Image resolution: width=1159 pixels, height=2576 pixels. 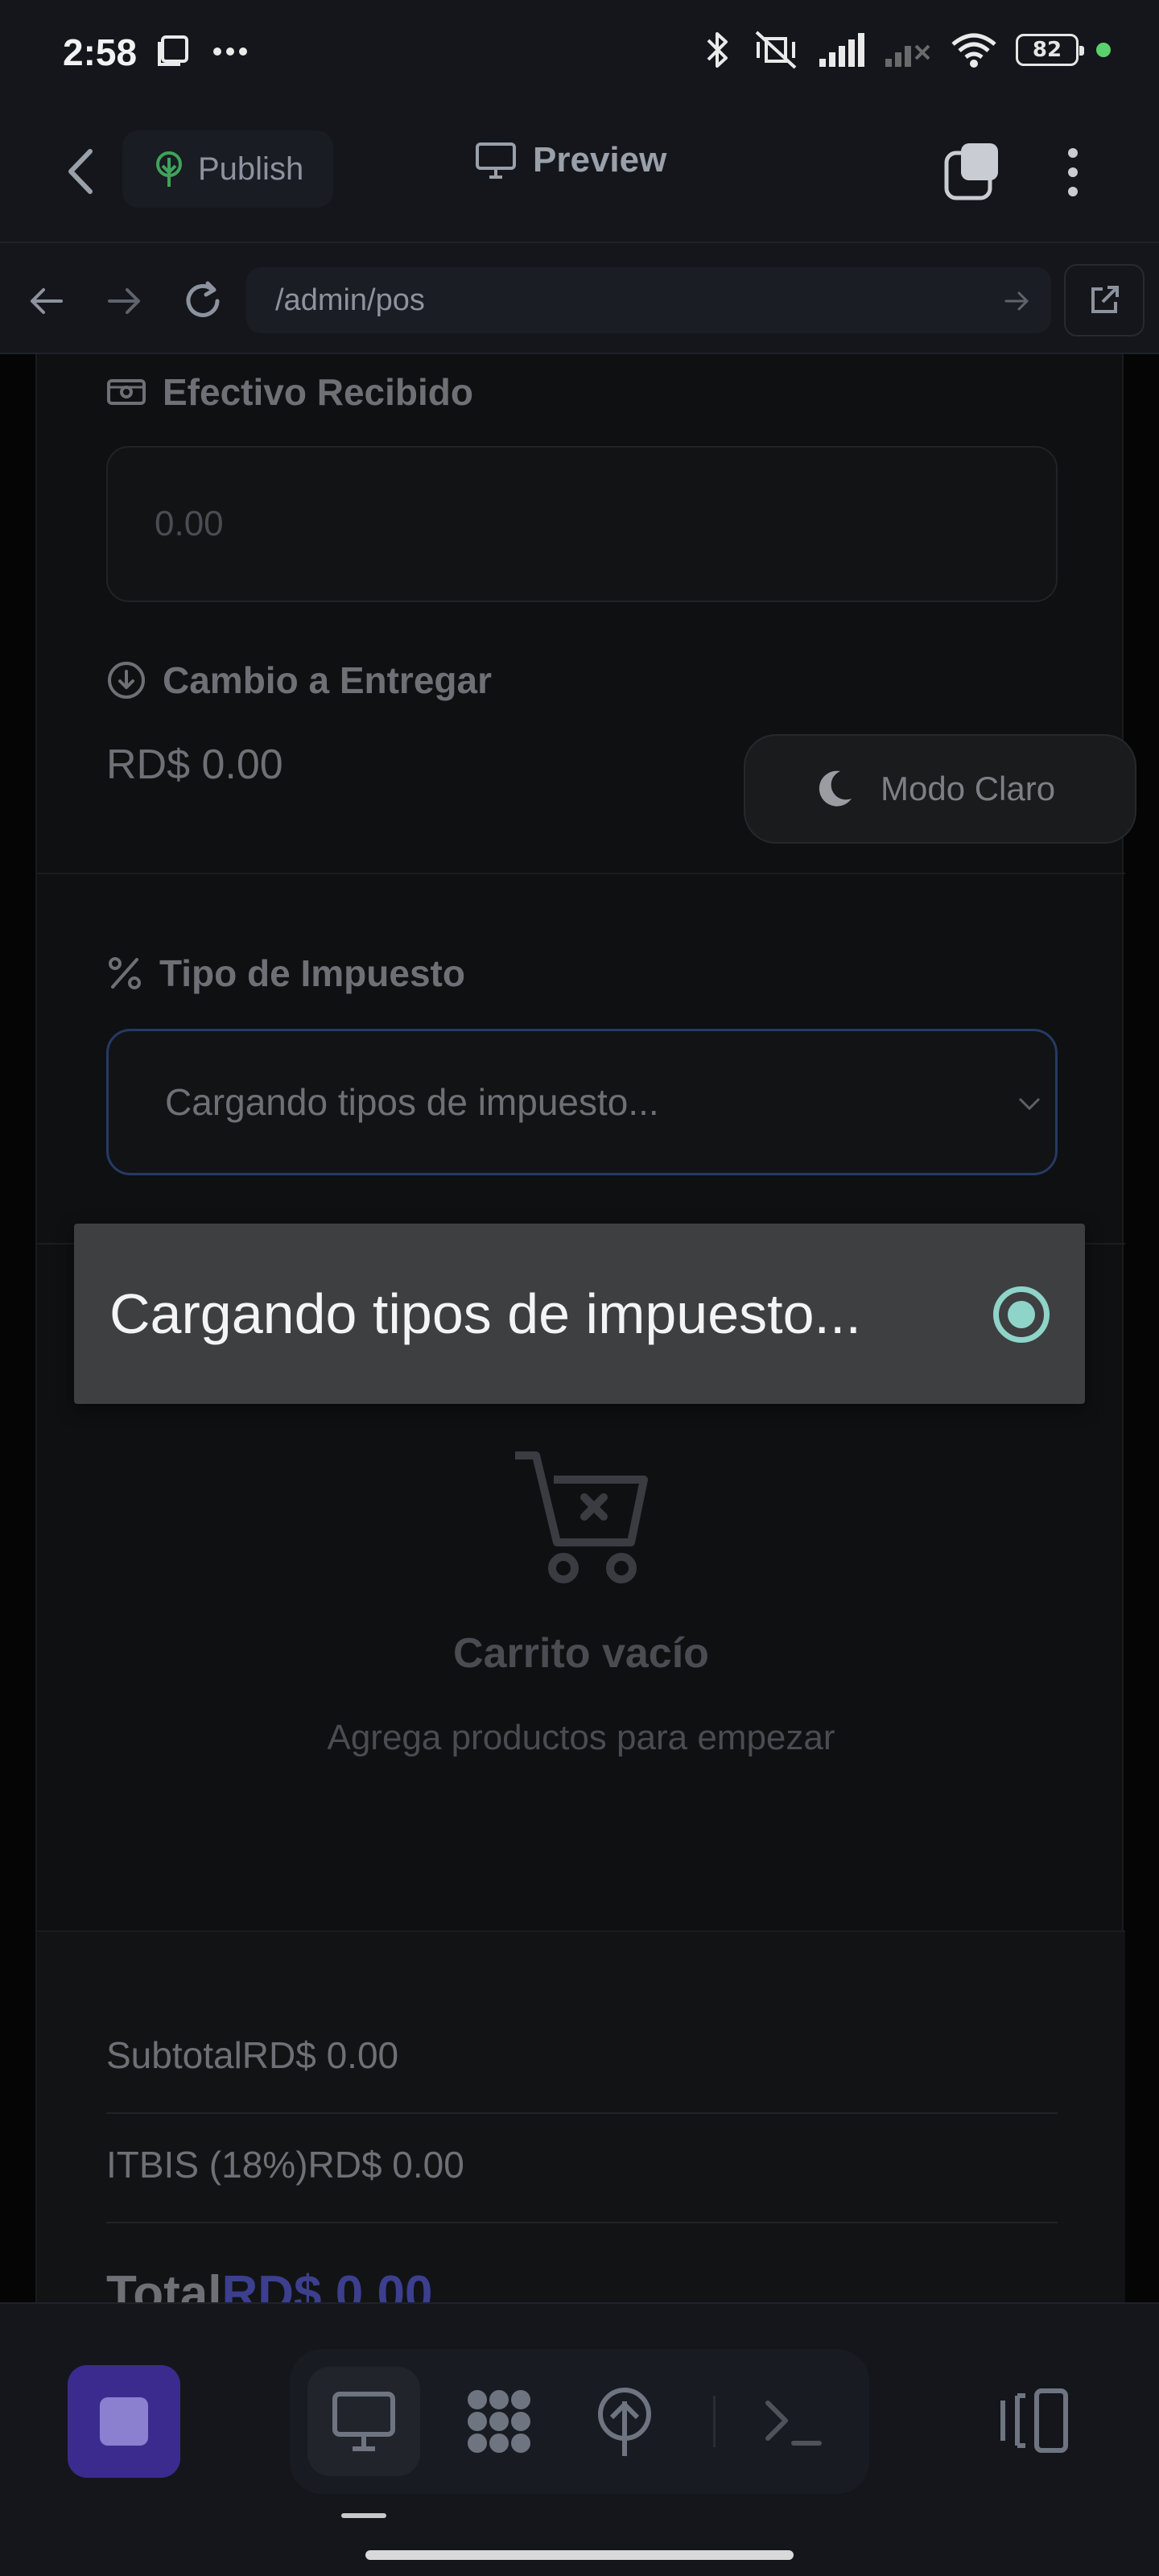 I want to click on terminal-tool-button, so click(x=793, y=2421).